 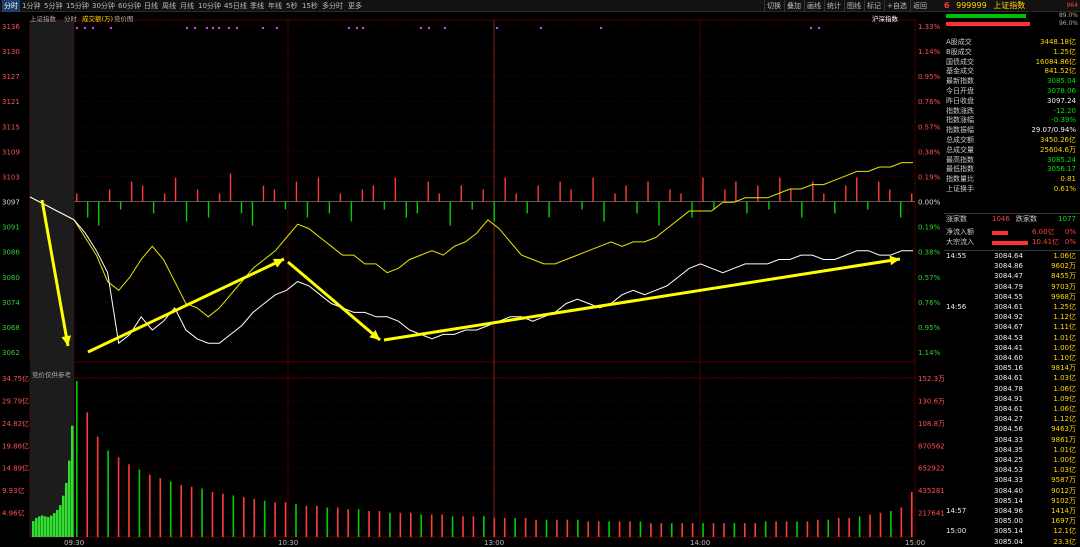 What do you see at coordinates (960, 159) in the screenshot?
I see `stat-label: 最高指数` at bounding box center [960, 159].